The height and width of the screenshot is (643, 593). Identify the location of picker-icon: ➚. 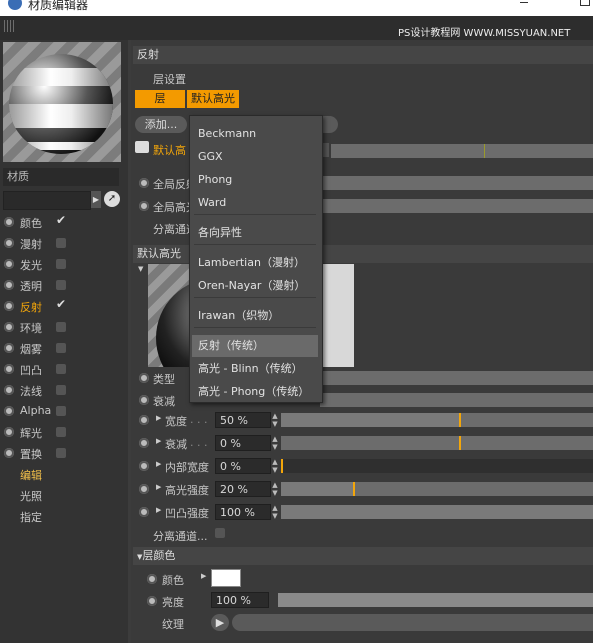
(112, 199).